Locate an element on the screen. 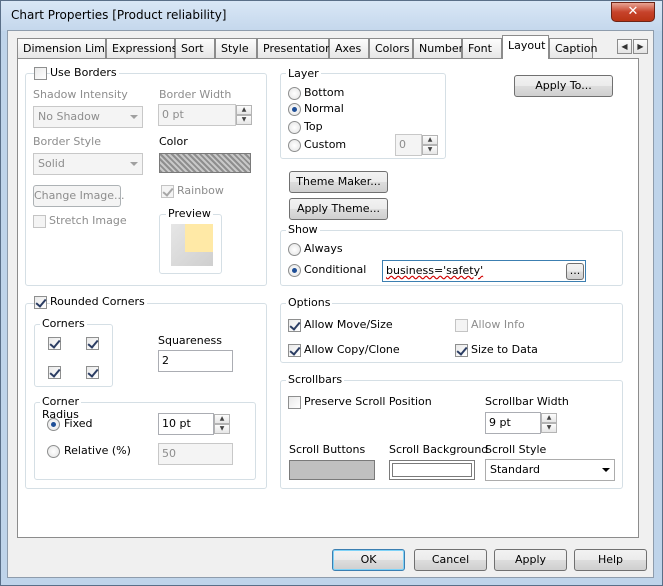 The image size is (663, 586). stretch-image-checkbox is located at coordinates (39, 221).